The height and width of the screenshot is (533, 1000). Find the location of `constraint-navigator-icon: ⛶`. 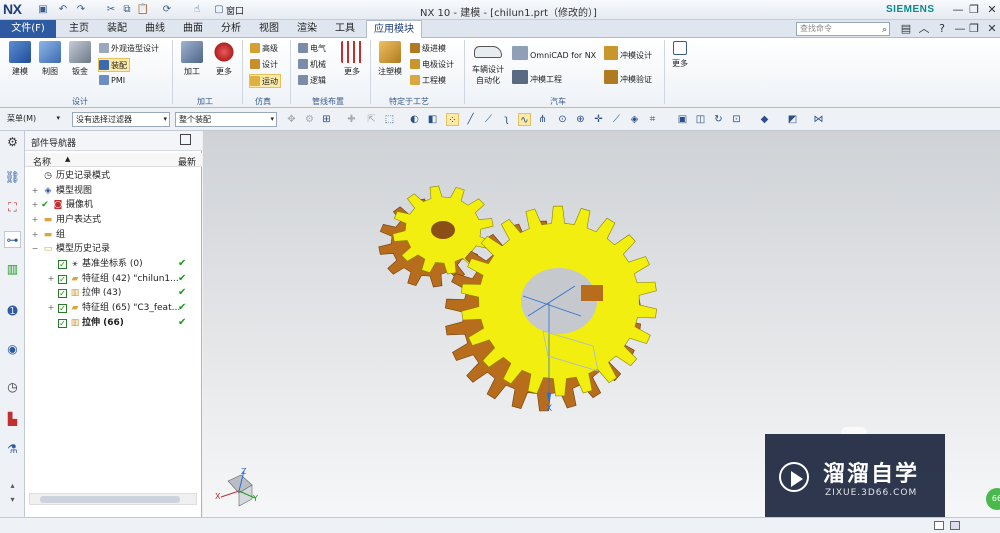

constraint-navigator-icon: ⛶ is located at coordinates (12, 207).